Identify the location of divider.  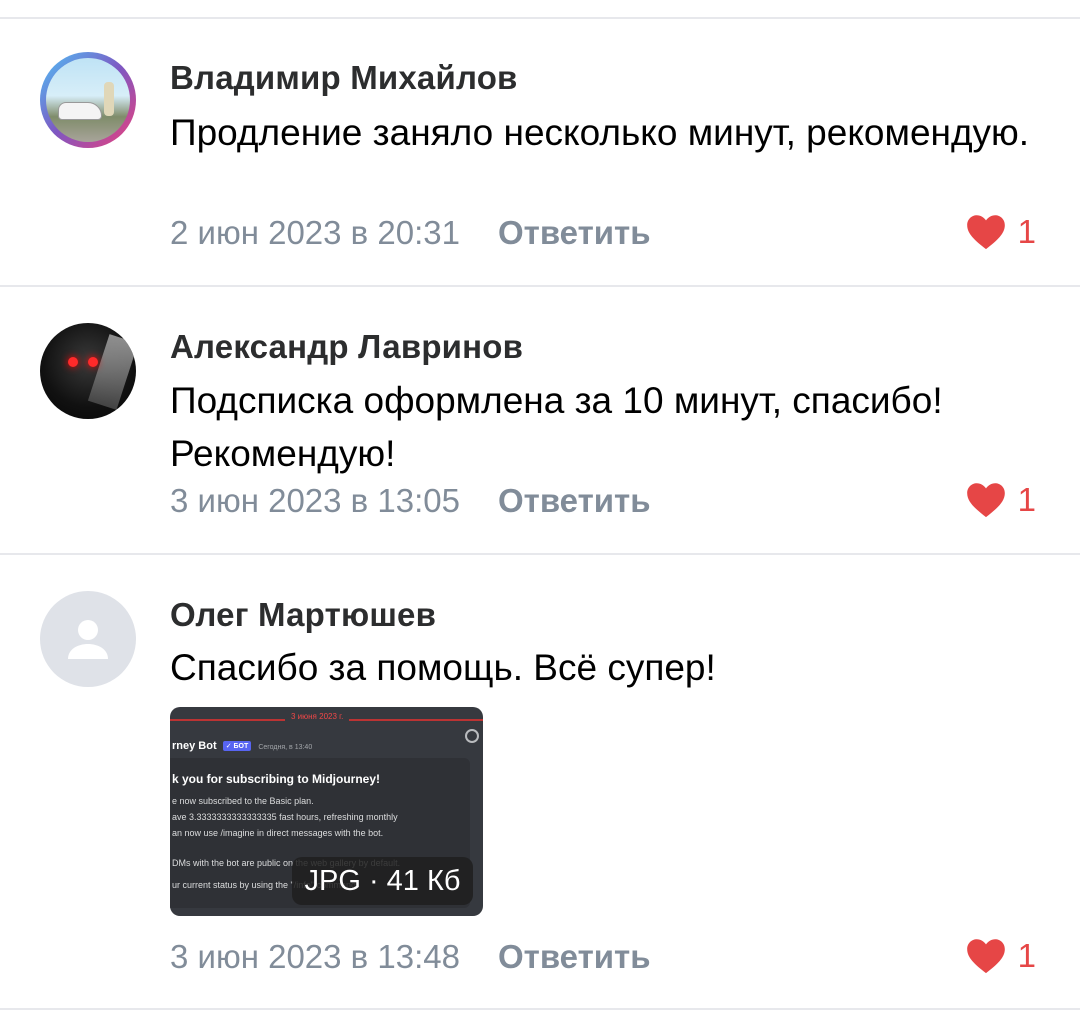
(540, 1009).